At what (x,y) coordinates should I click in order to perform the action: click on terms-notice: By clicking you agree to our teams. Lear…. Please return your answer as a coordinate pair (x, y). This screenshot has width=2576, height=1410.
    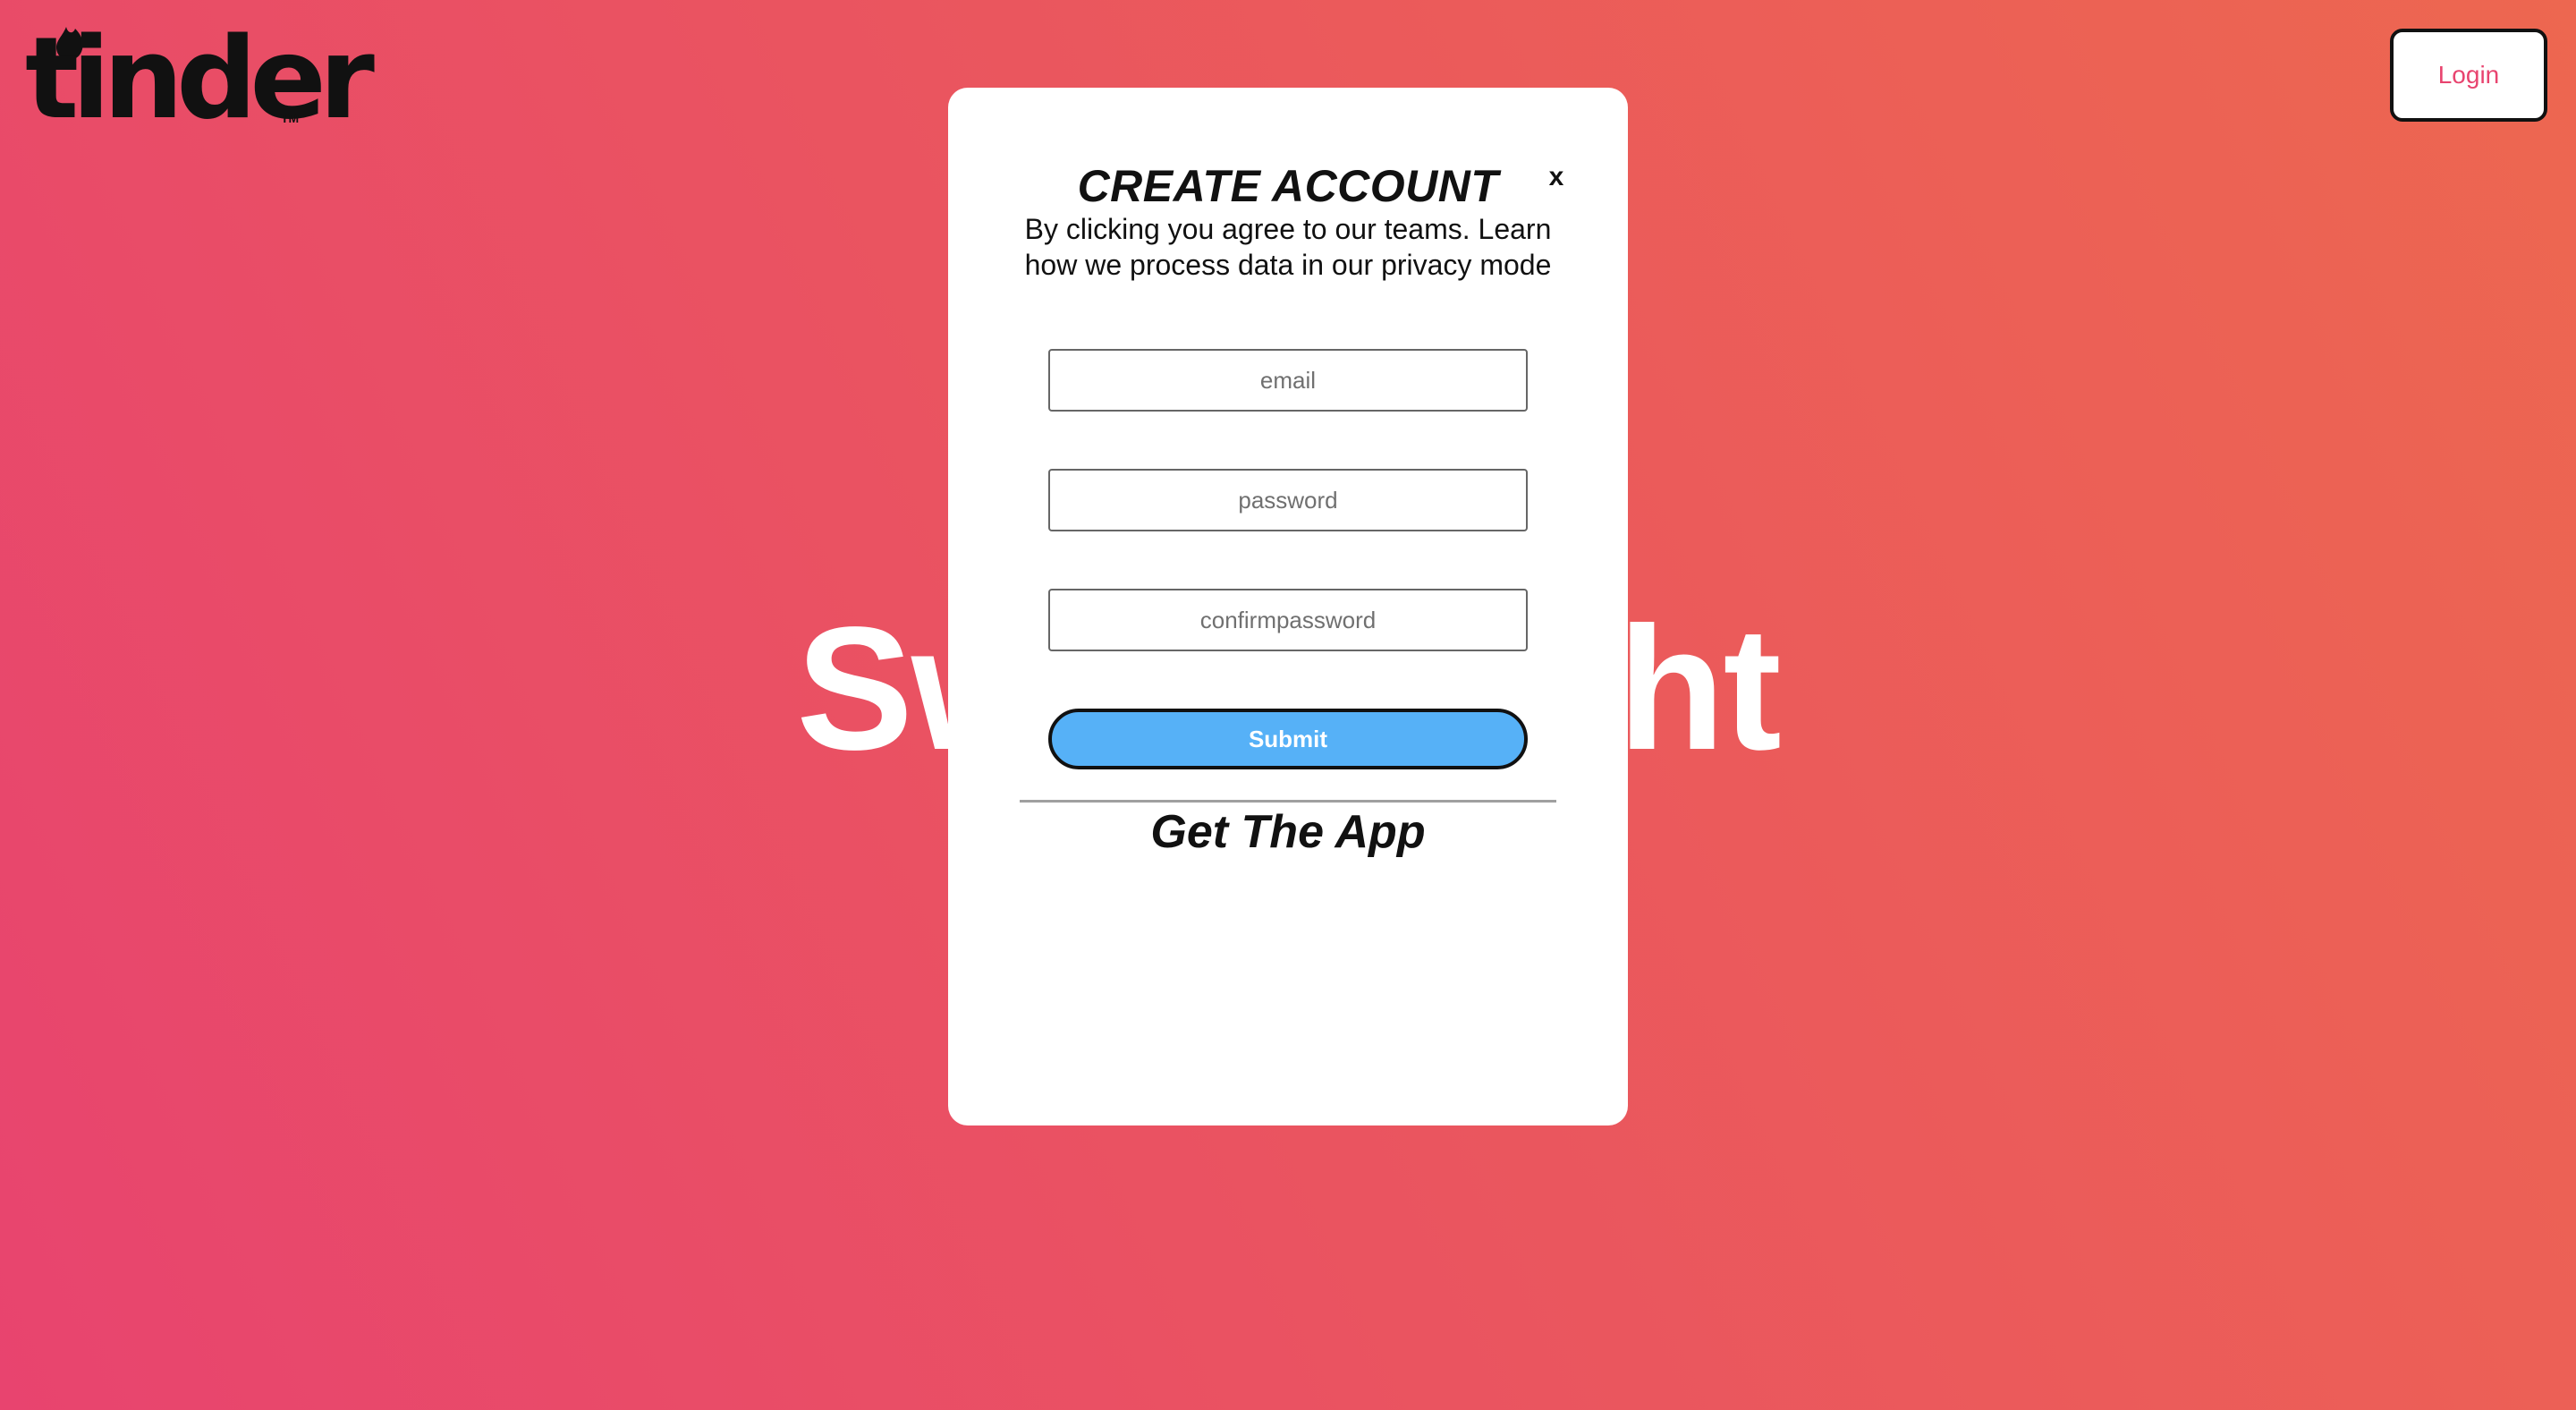
    Looking at the image, I should click on (1288, 247).